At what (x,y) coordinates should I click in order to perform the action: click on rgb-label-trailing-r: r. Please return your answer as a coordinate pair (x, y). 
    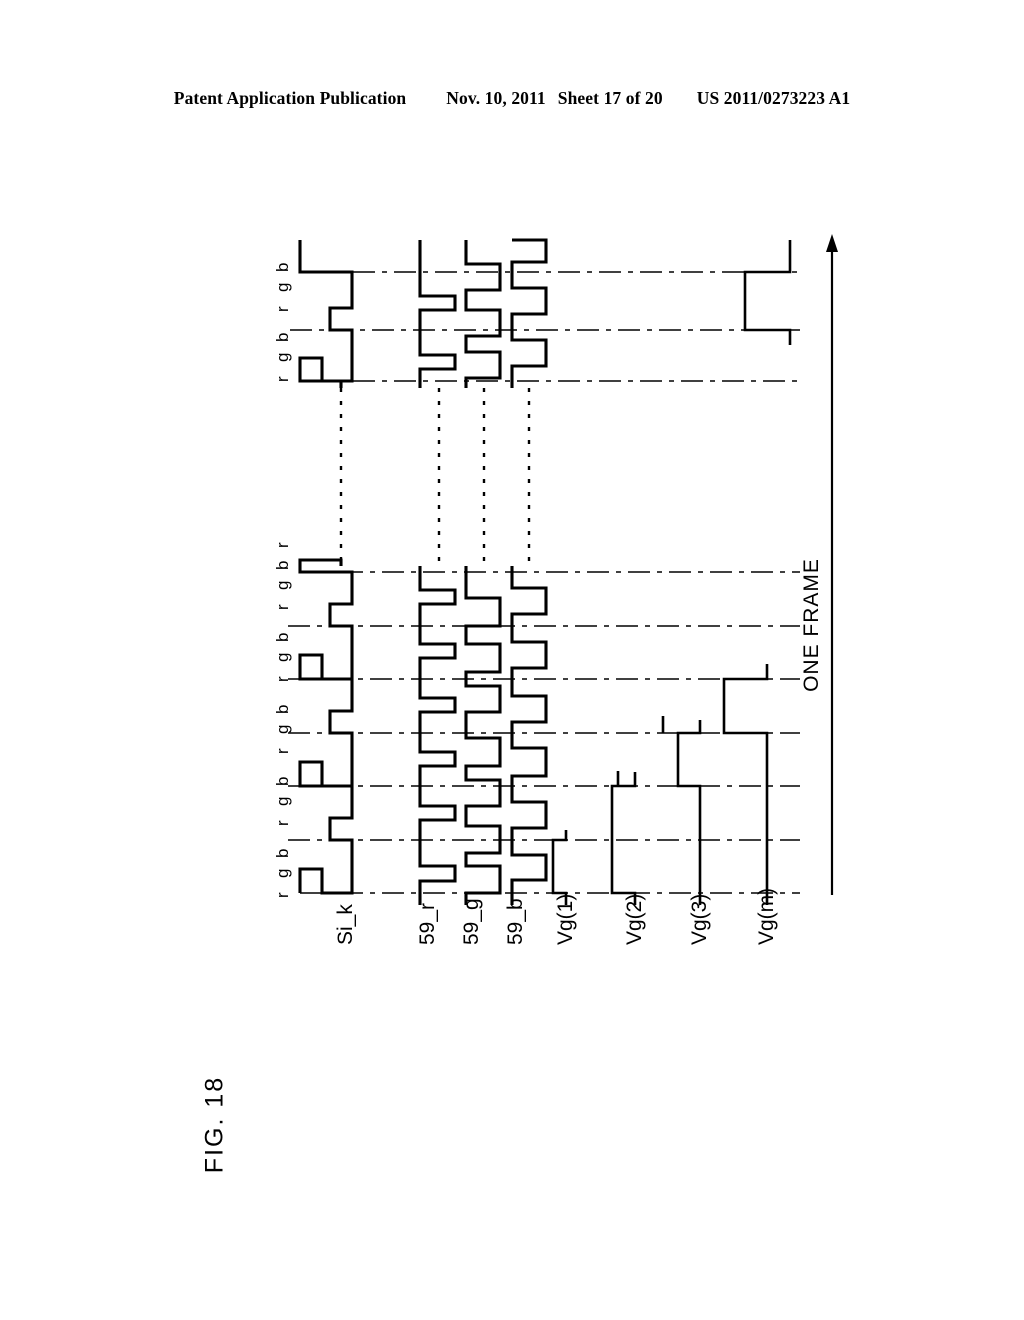
    Looking at the image, I should click on (282, 545).